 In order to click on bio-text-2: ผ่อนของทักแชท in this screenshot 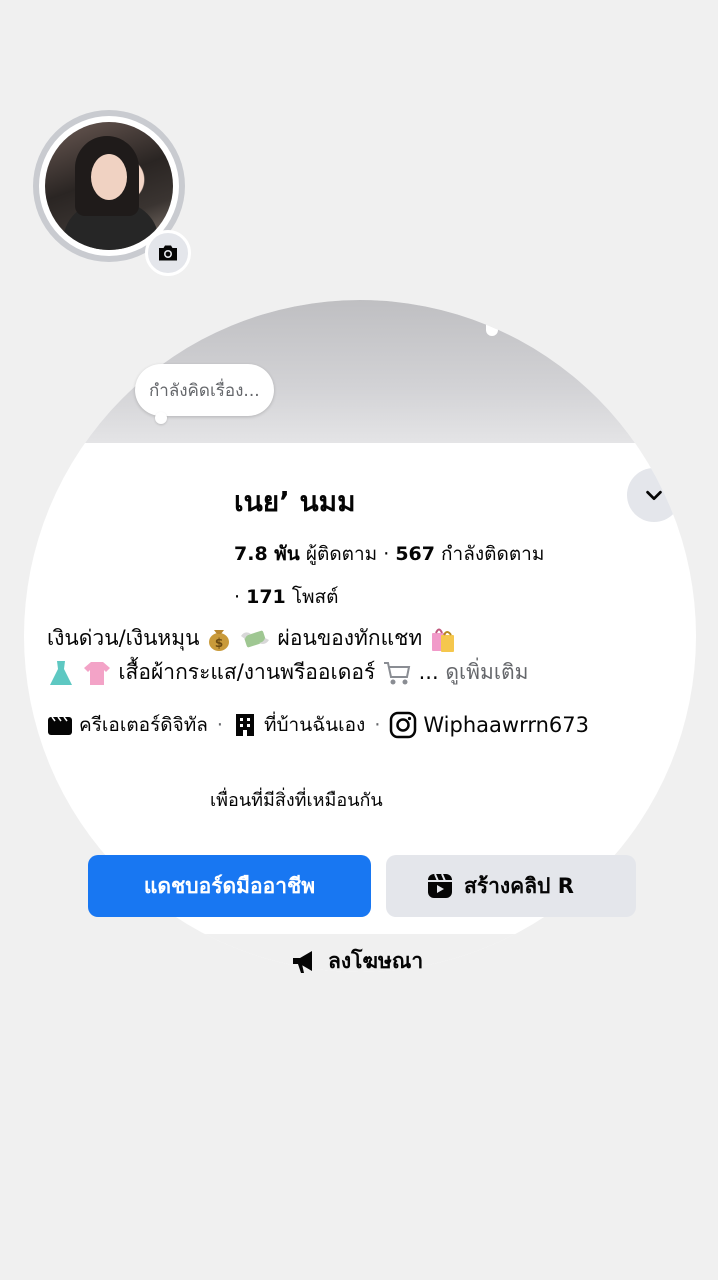, I will do `click(350, 638)`.